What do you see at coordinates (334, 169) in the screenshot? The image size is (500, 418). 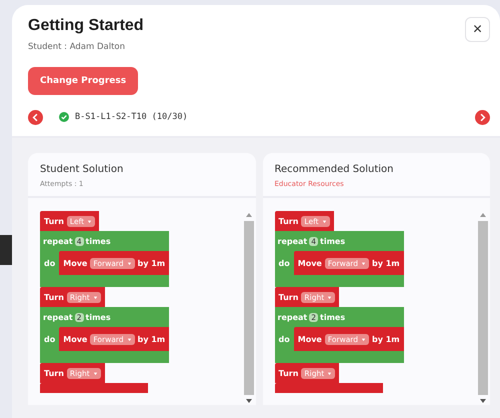 I see `card-title: Recommended Solution` at bounding box center [334, 169].